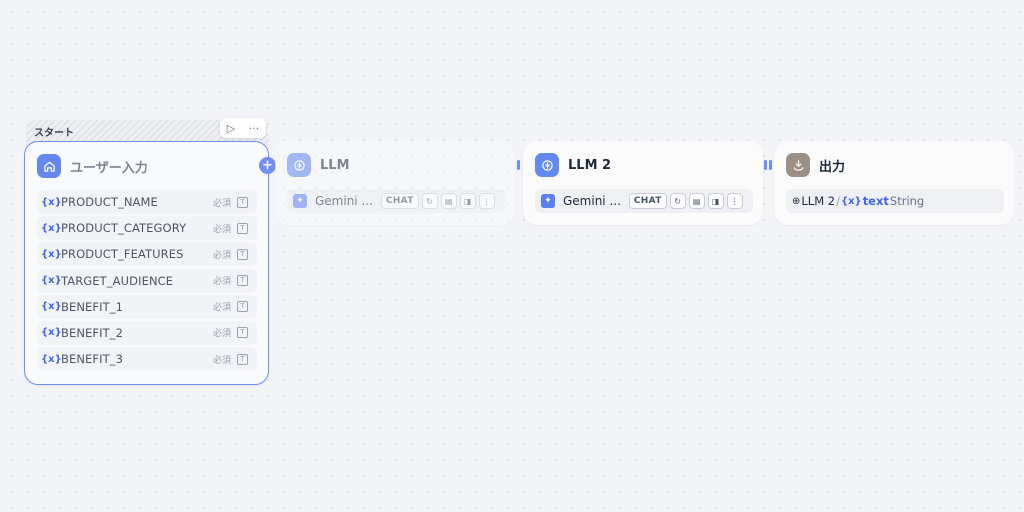 Image resolution: width=1024 pixels, height=512 pixels. I want to click on output-variable-name: text, so click(875, 201).